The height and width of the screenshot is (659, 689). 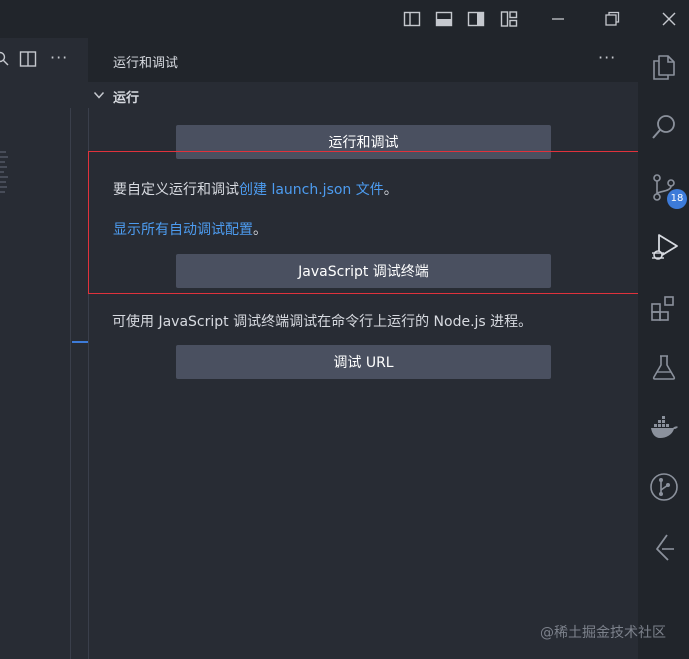 What do you see at coordinates (363, 95) in the screenshot?
I see `section-header-run` at bounding box center [363, 95].